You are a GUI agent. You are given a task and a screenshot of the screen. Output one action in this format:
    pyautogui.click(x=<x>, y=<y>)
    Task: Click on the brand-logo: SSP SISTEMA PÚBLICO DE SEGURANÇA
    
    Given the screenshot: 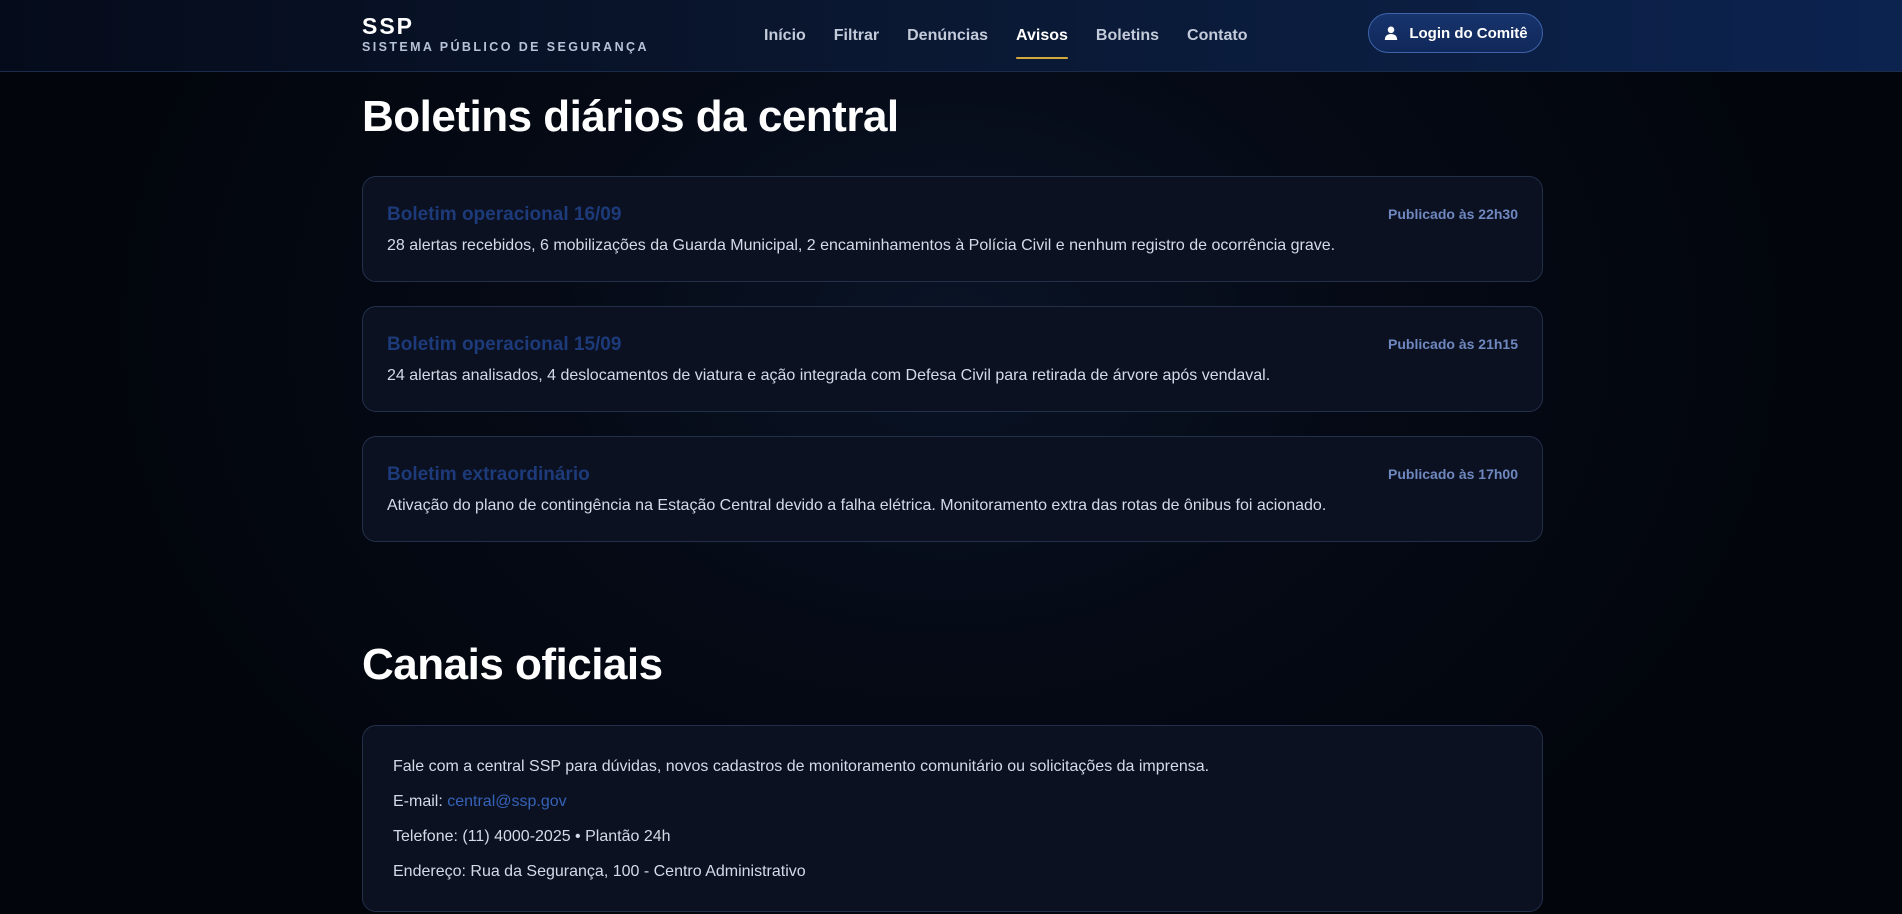 What is the action you would take?
    pyautogui.click(x=505, y=34)
    